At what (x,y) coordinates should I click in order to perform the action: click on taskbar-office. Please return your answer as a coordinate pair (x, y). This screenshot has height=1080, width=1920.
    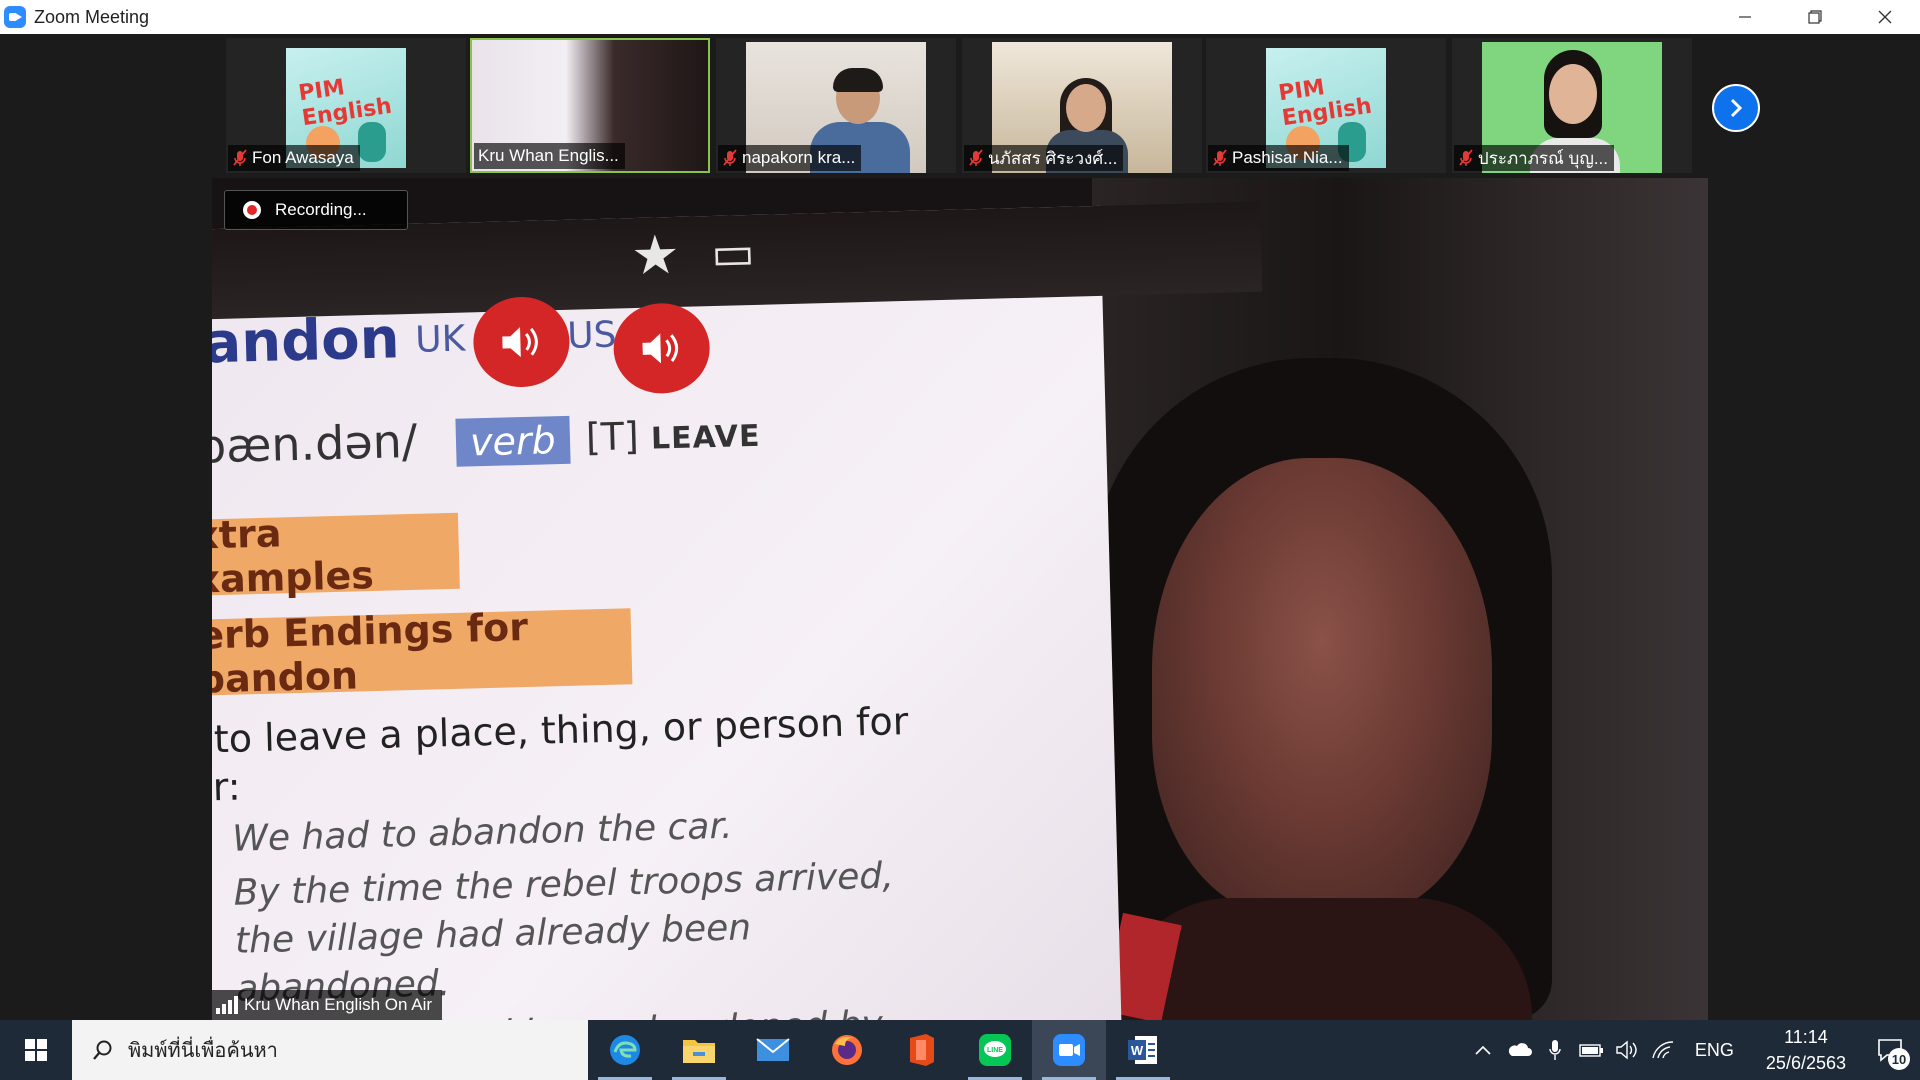
    Looking at the image, I should click on (921, 1050).